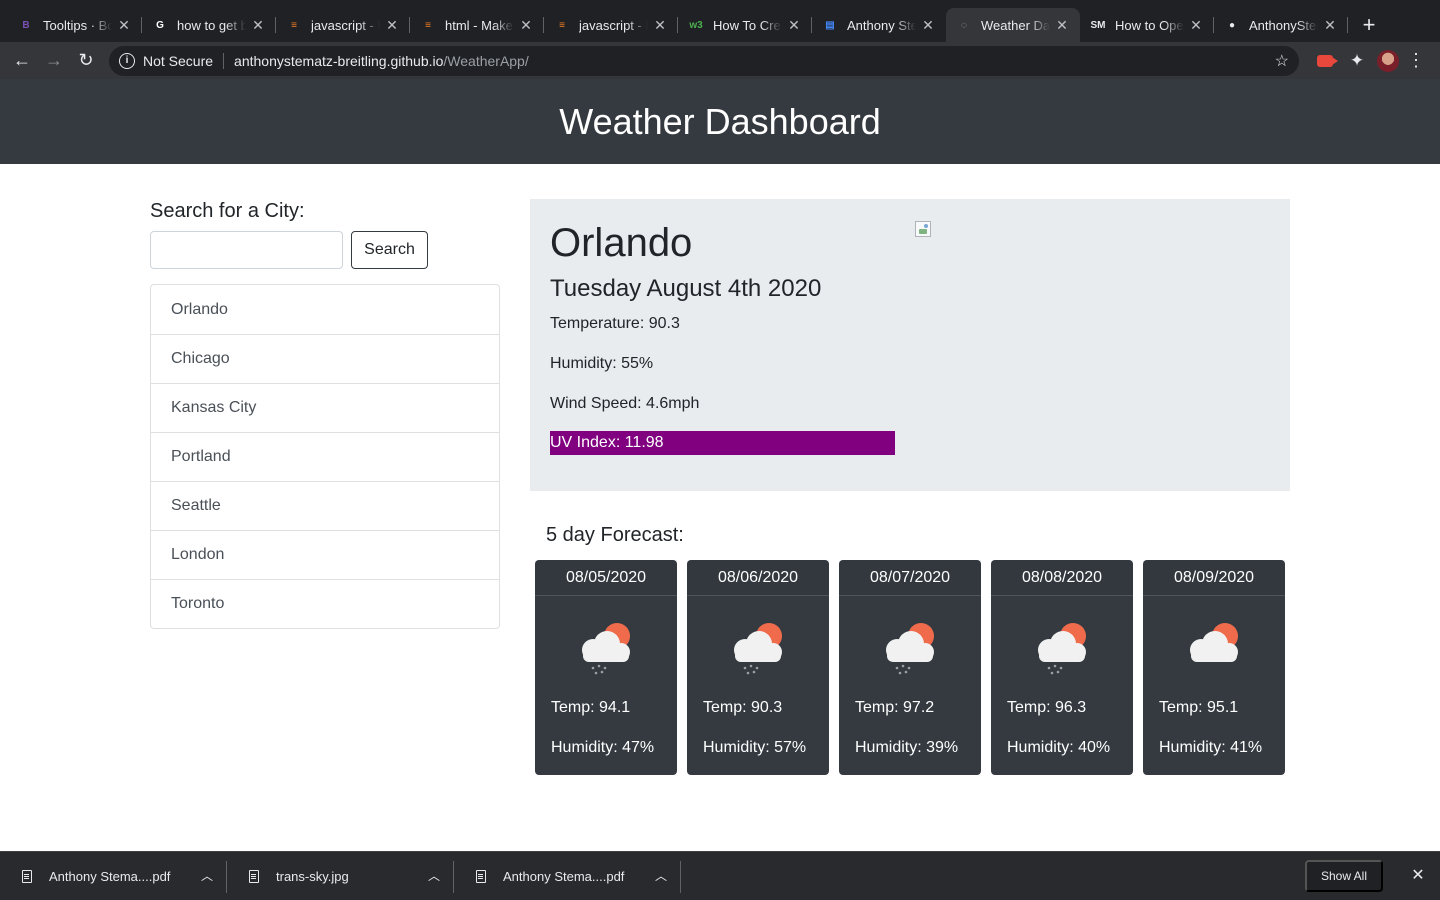  What do you see at coordinates (1059, 747) in the screenshot?
I see `forecast-humidity: Humidity: 40%` at bounding box center [1059, 747].